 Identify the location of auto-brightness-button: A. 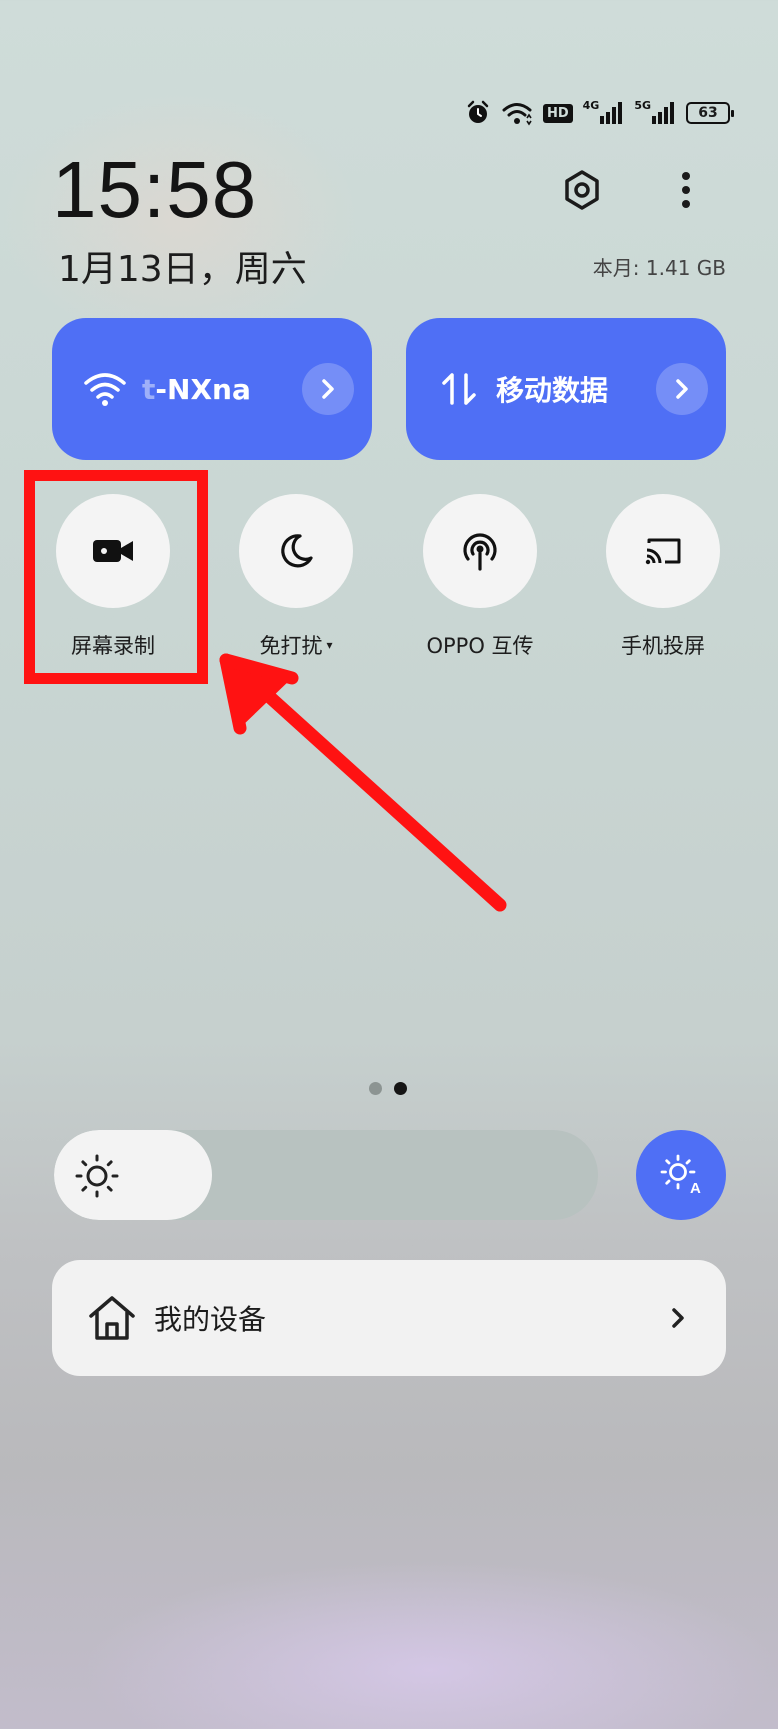
(681, 1175).